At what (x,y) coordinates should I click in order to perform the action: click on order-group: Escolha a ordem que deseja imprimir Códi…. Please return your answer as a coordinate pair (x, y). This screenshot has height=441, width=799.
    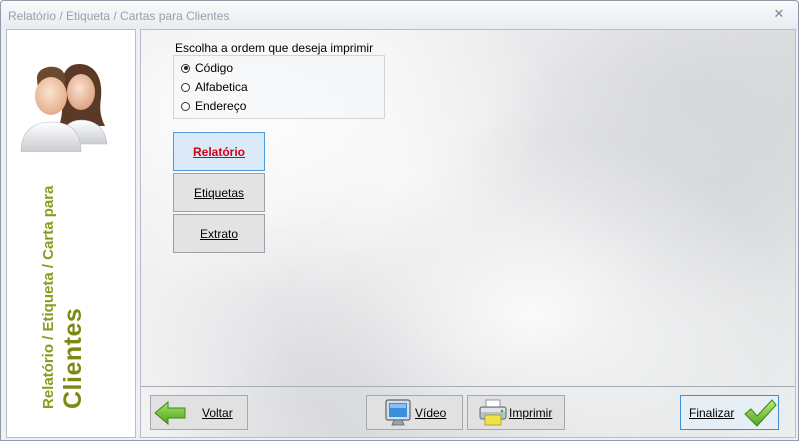
    Looking at the image, I should click on (279, 79).